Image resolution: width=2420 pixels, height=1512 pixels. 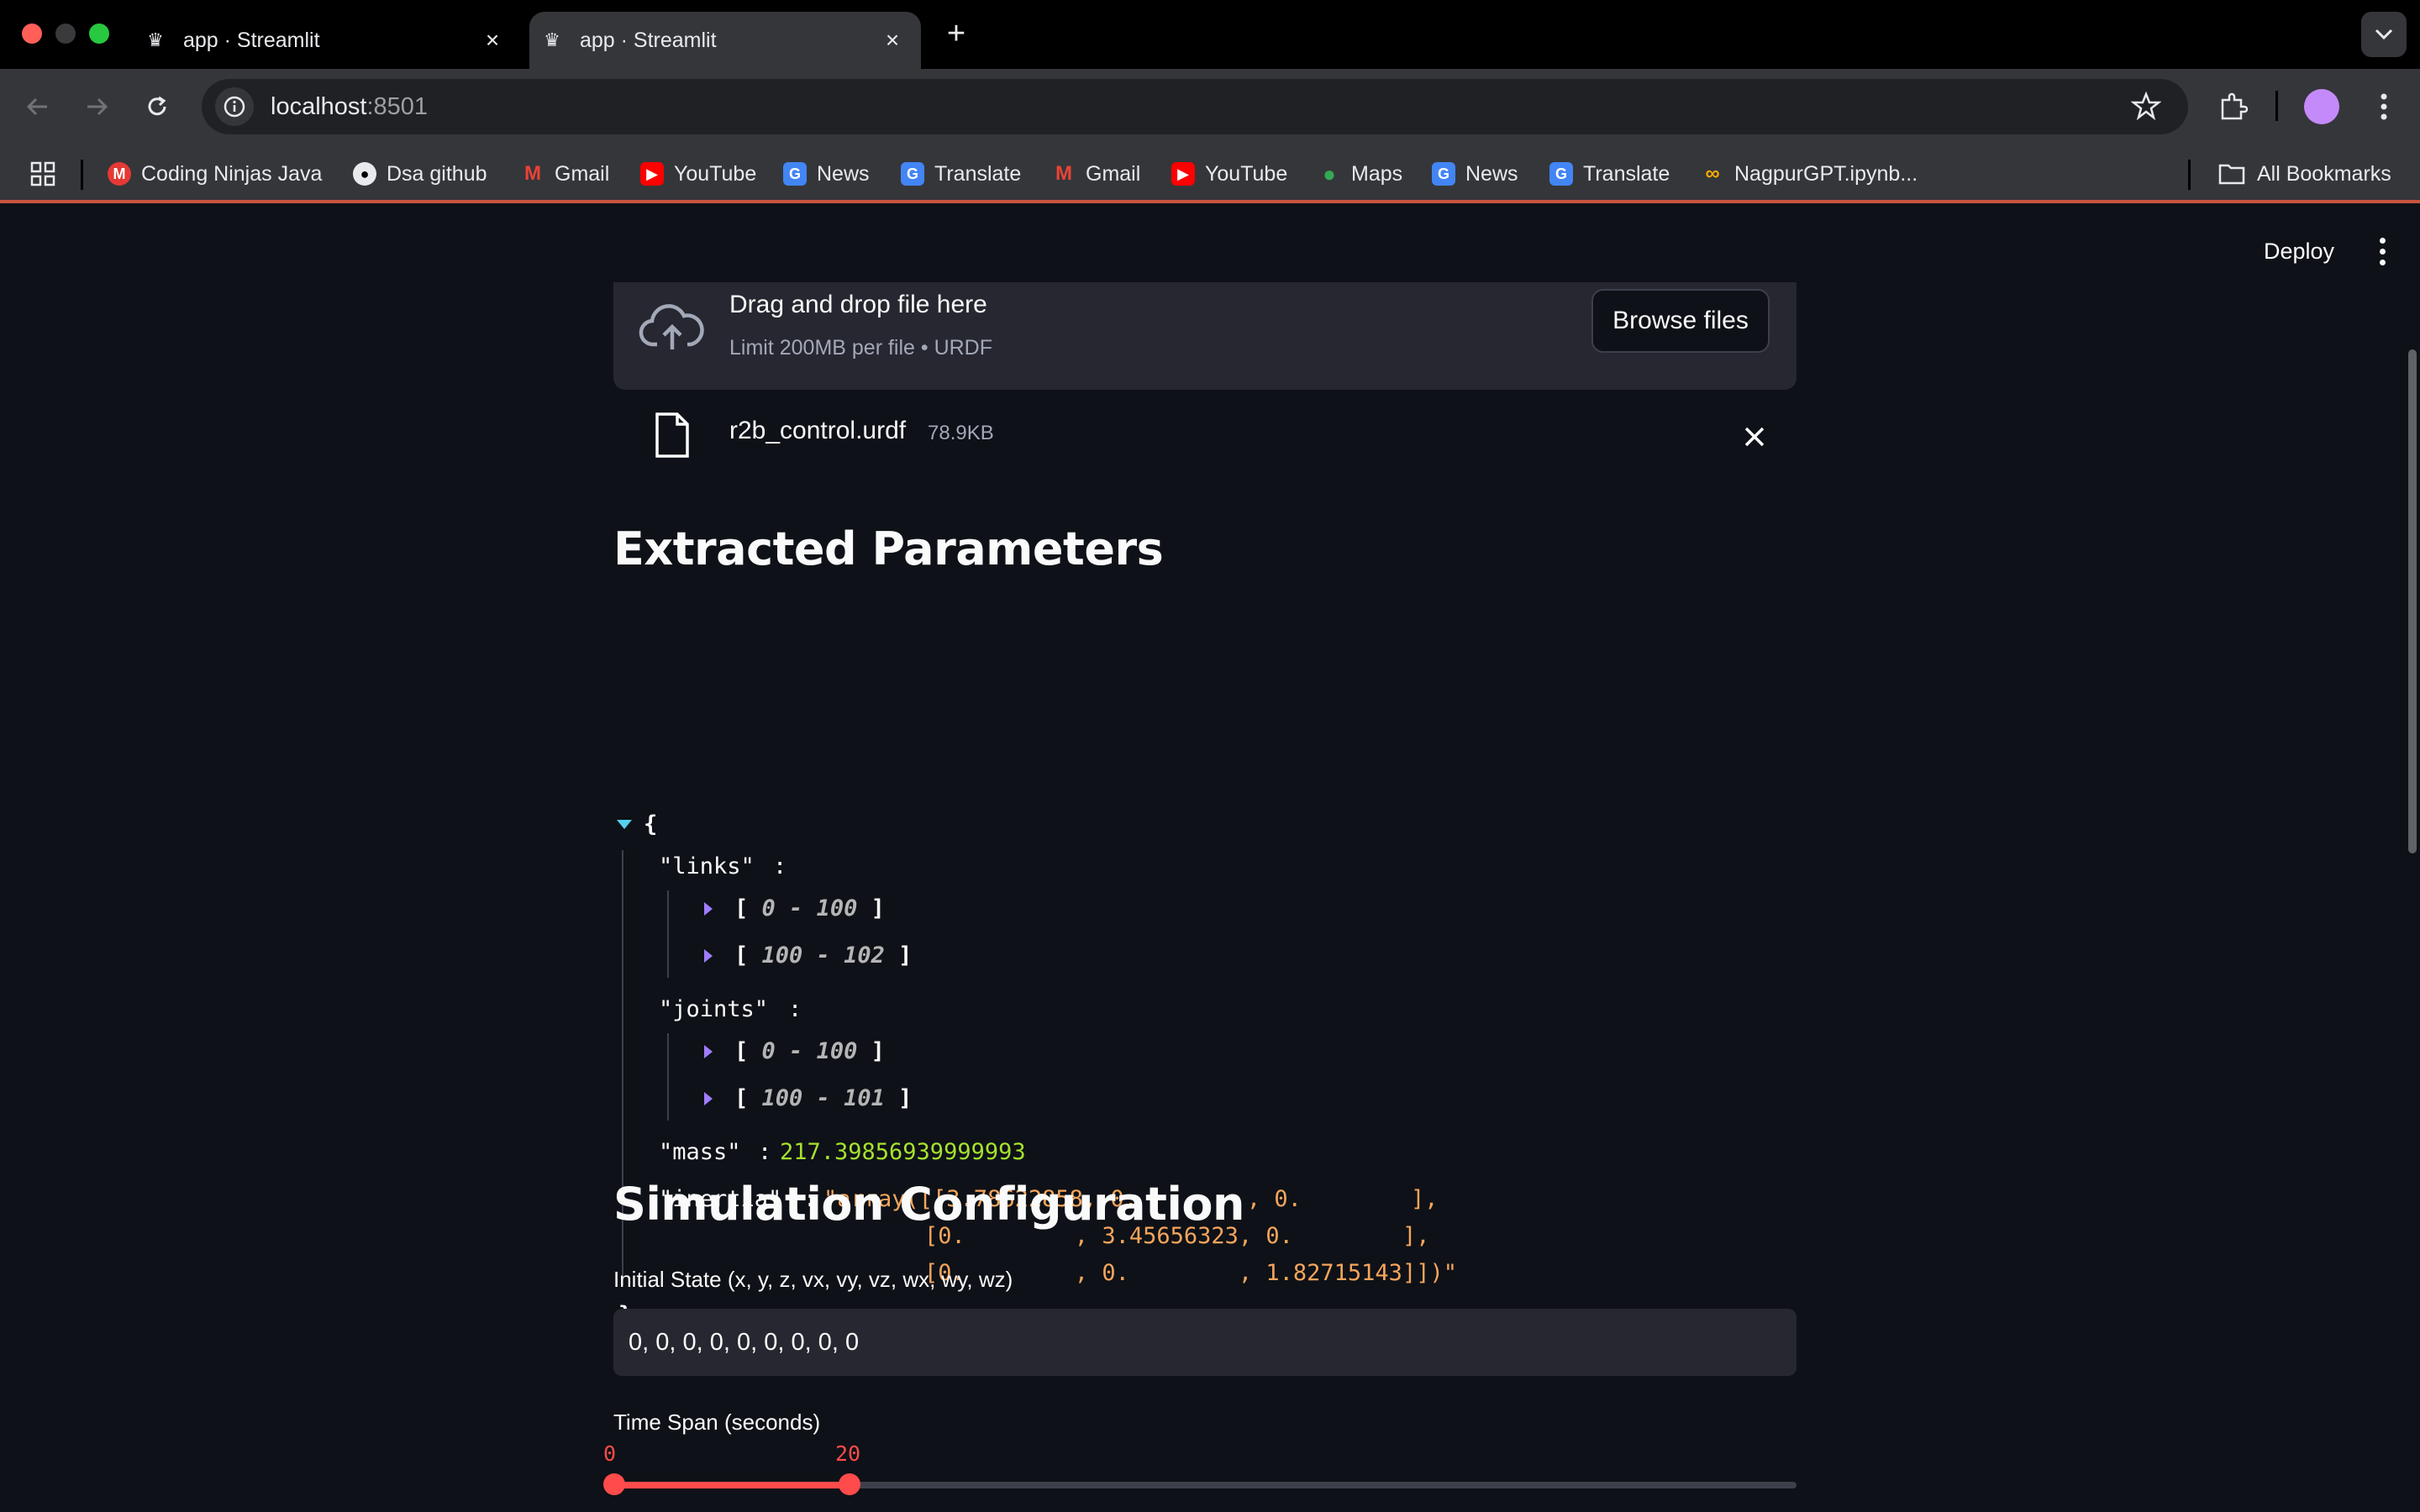 I want to click on json-open-brace: {, so click(x=651, y=824).